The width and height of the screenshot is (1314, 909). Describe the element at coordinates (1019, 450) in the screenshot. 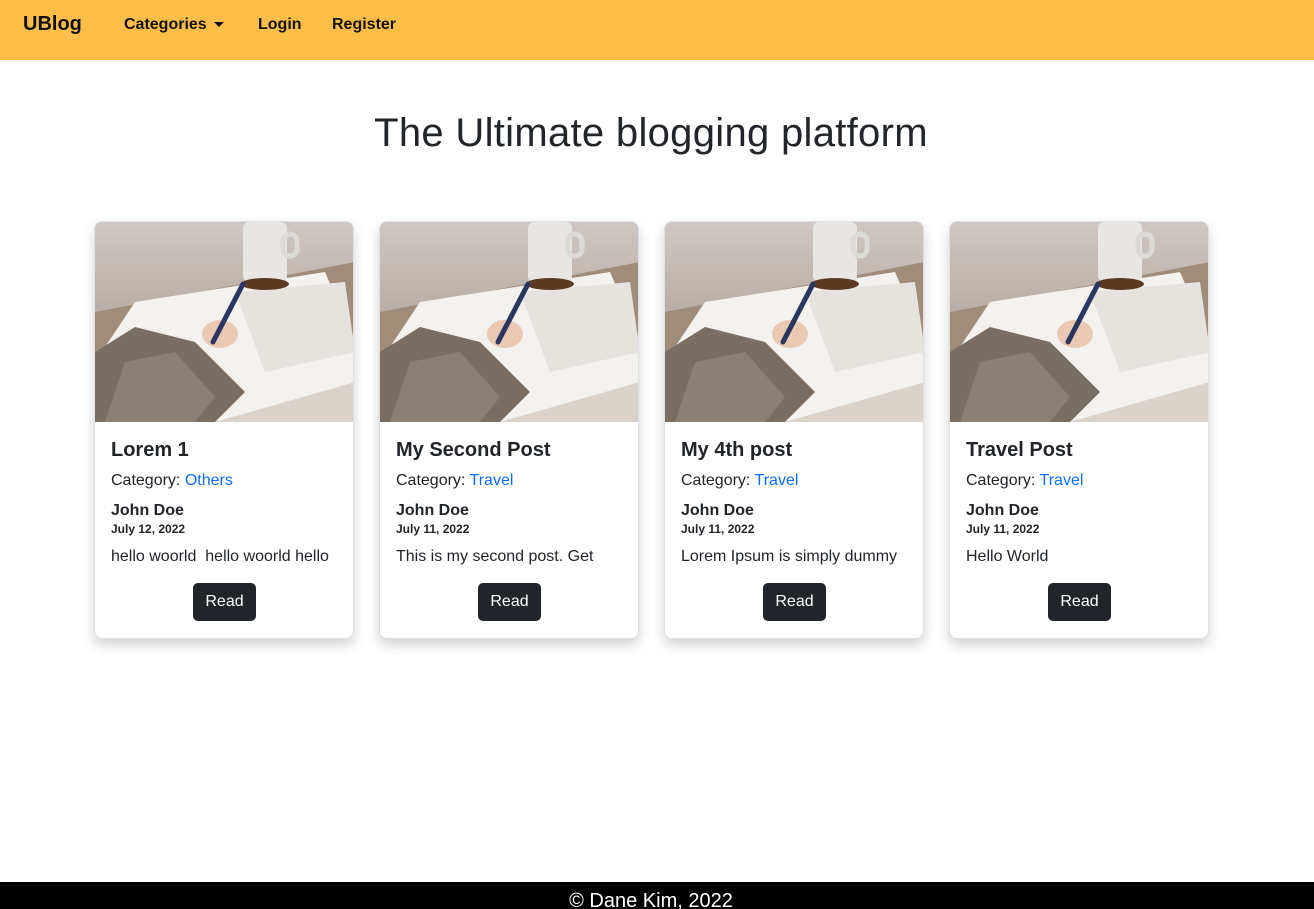

I see `post-title: Travel Post` at that location.